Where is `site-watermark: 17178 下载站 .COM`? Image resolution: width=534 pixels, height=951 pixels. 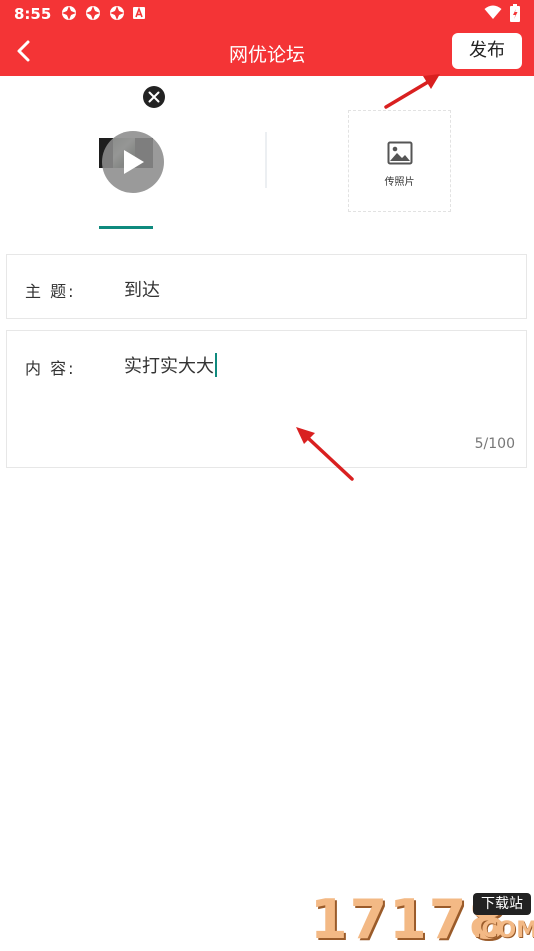 site-watermark: 17178 下载站 .COM is located at coordinates (422, 920).